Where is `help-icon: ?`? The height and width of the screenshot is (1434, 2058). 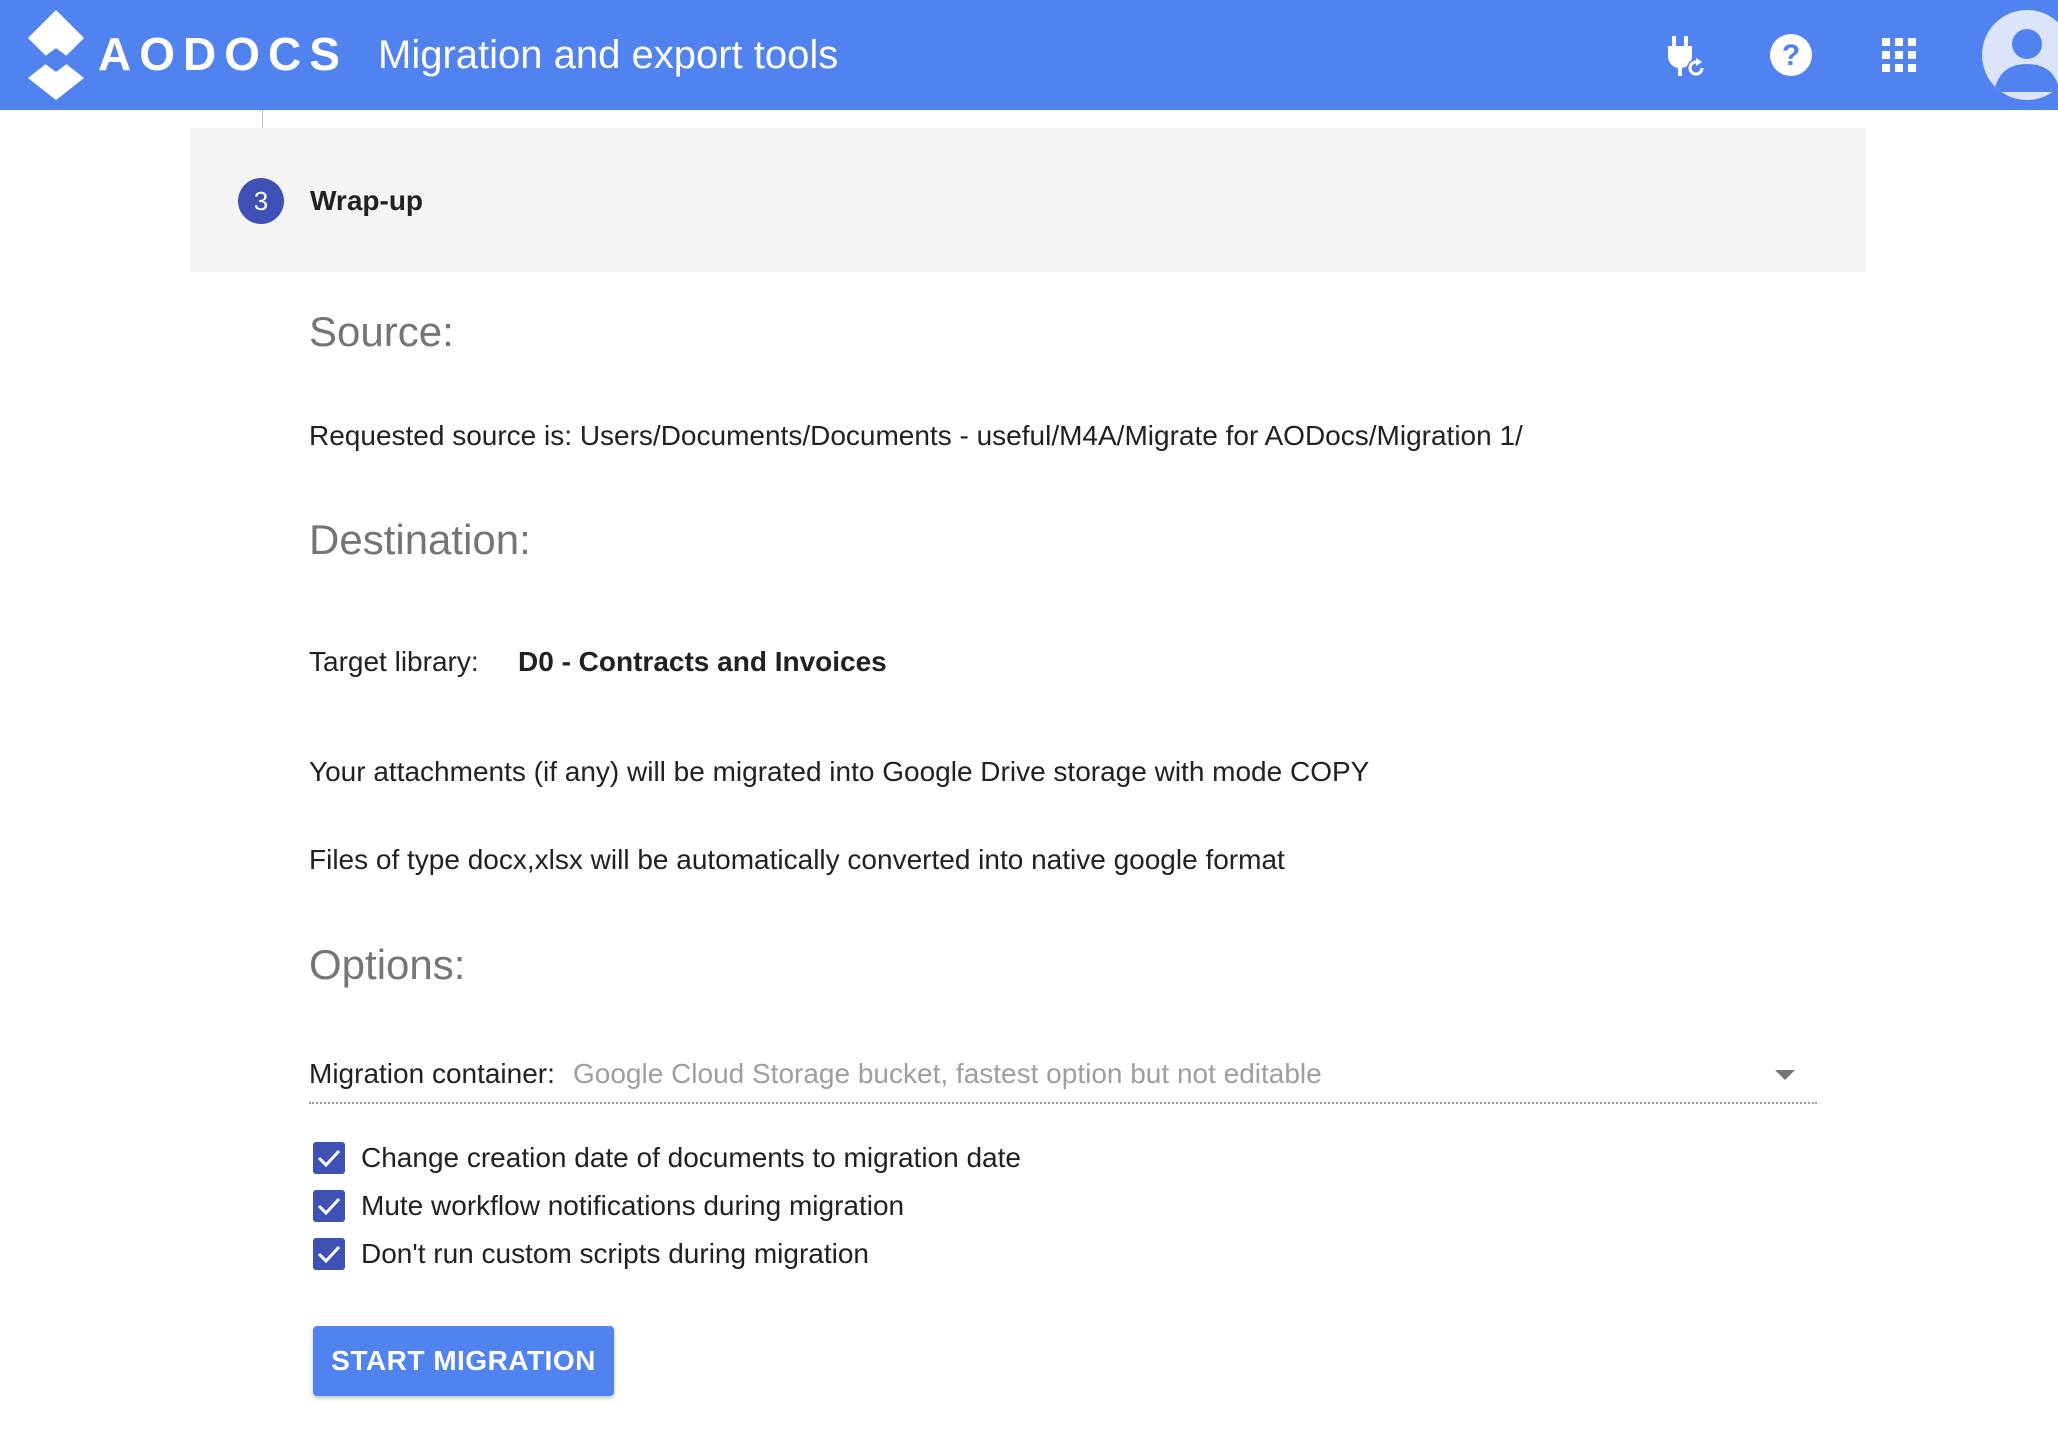 help-icon: ? is located at coordinates (1791, 55).